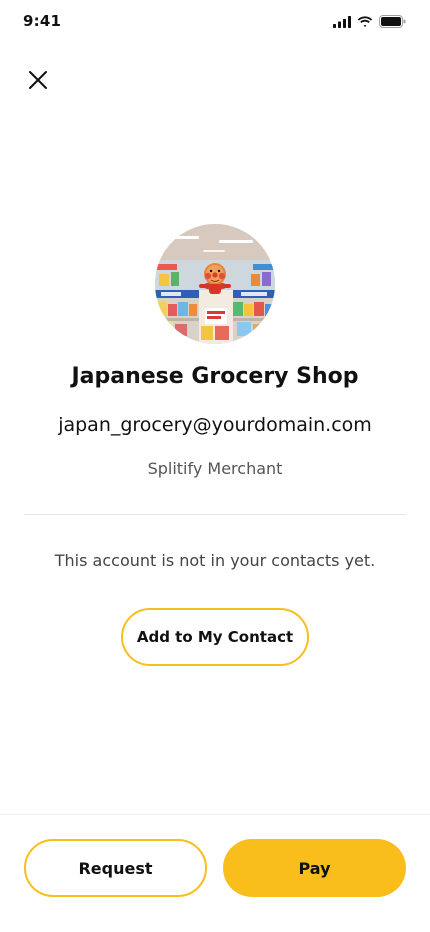  I want to click on close-button, so click(38, 80).